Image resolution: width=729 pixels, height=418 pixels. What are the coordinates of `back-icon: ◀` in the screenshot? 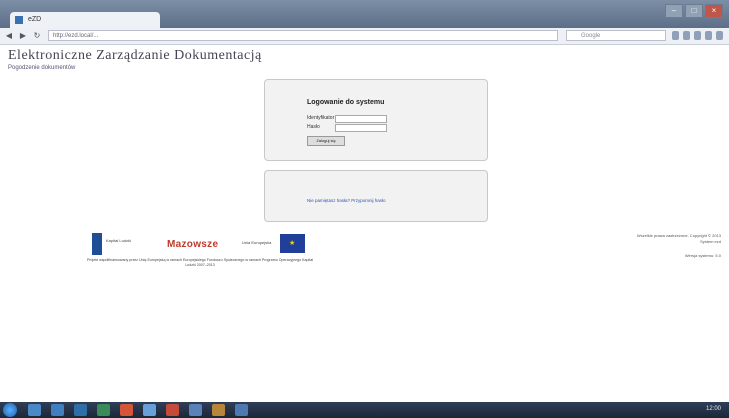 It's located at (9, 36).